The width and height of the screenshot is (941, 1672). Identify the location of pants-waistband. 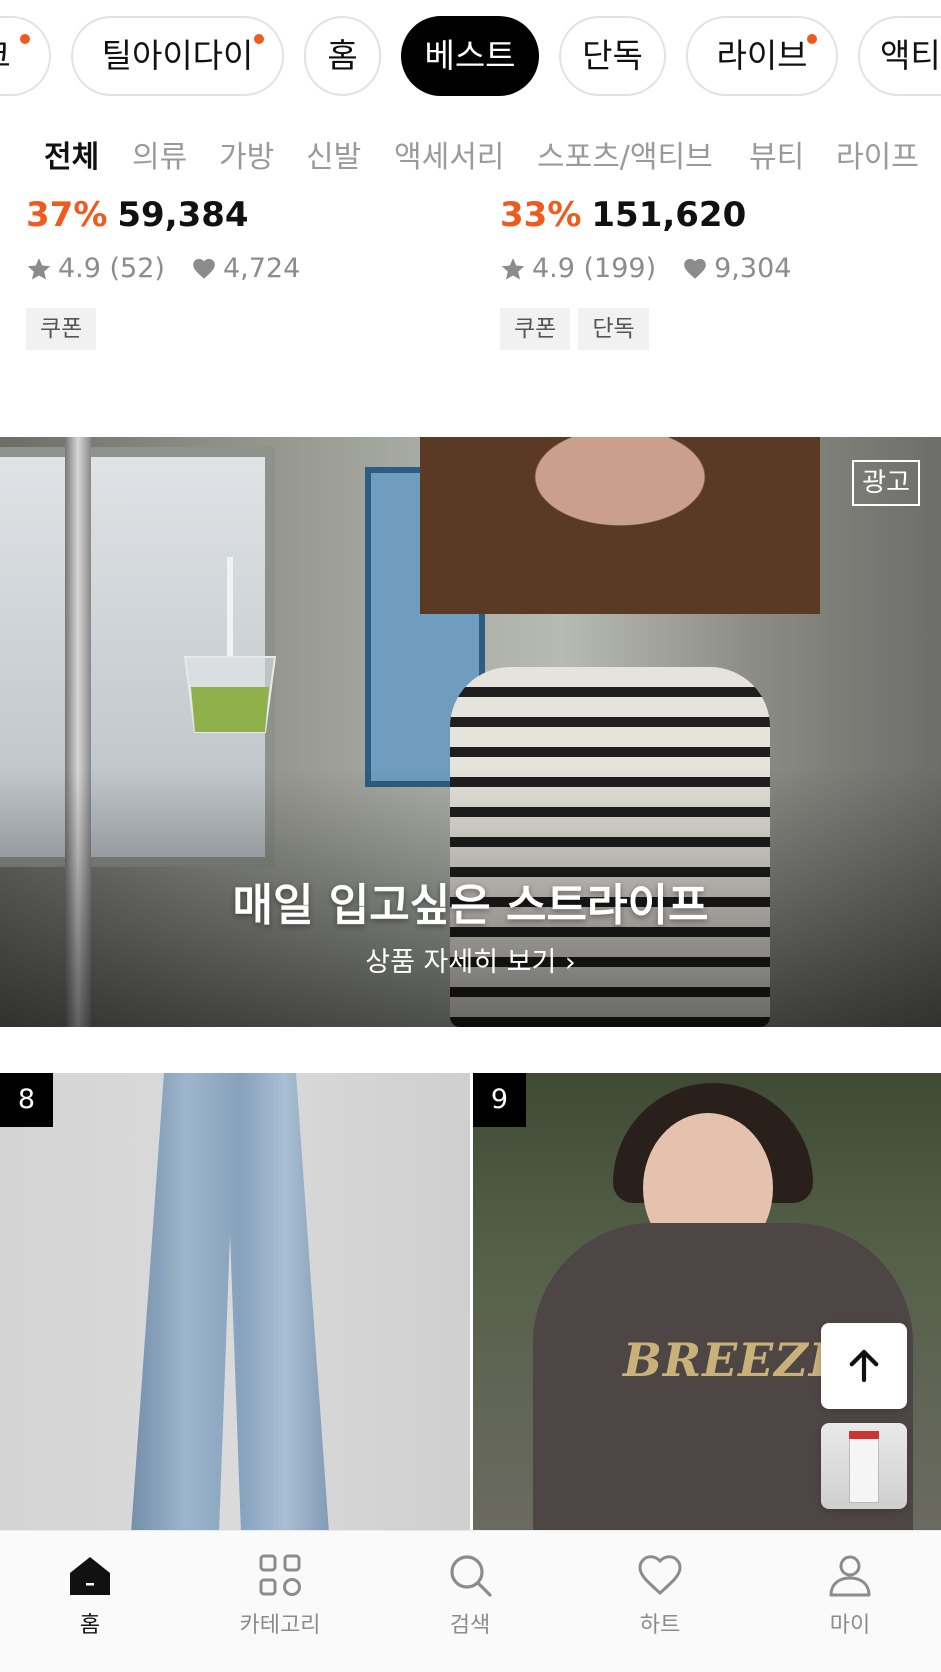
(864, 1435).